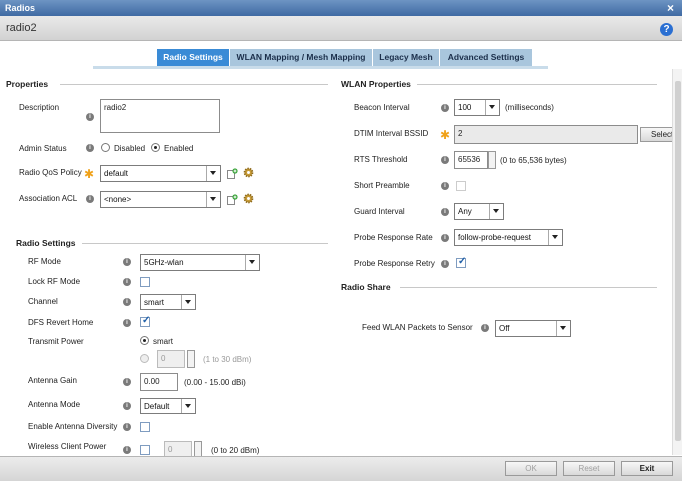 Image resolution: width=682 pixels, height=481 pixels. I want to click on create-acl-icon, so click(232, 199).